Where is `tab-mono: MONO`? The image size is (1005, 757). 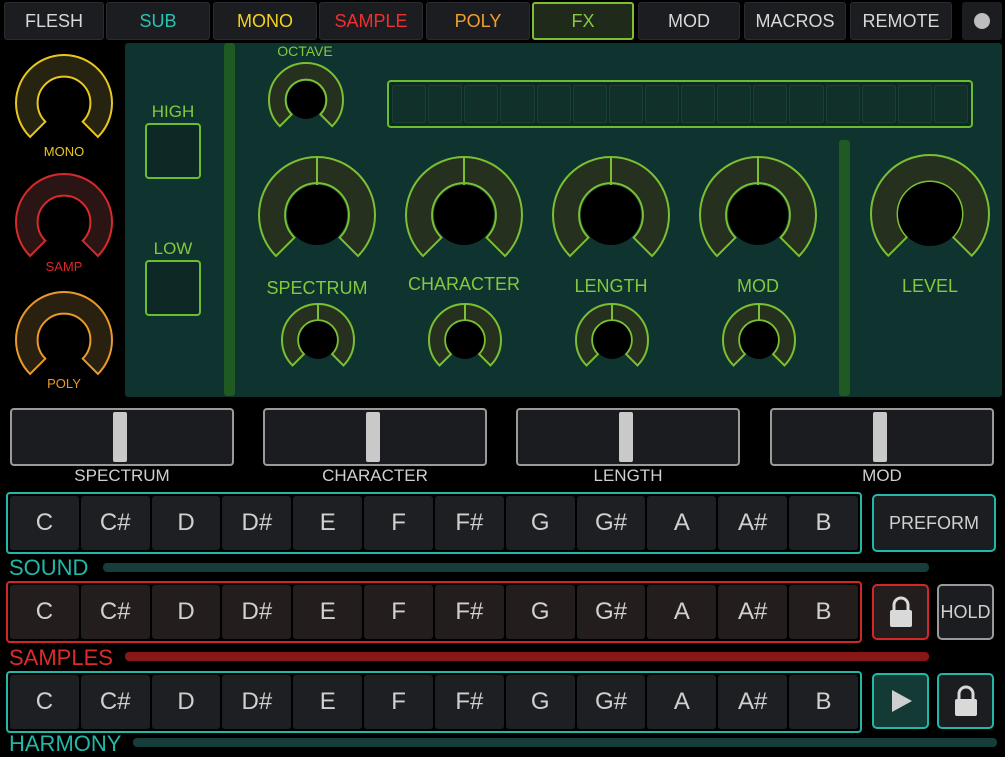
tab-mono: MONO is located at coordinates (265, 21).